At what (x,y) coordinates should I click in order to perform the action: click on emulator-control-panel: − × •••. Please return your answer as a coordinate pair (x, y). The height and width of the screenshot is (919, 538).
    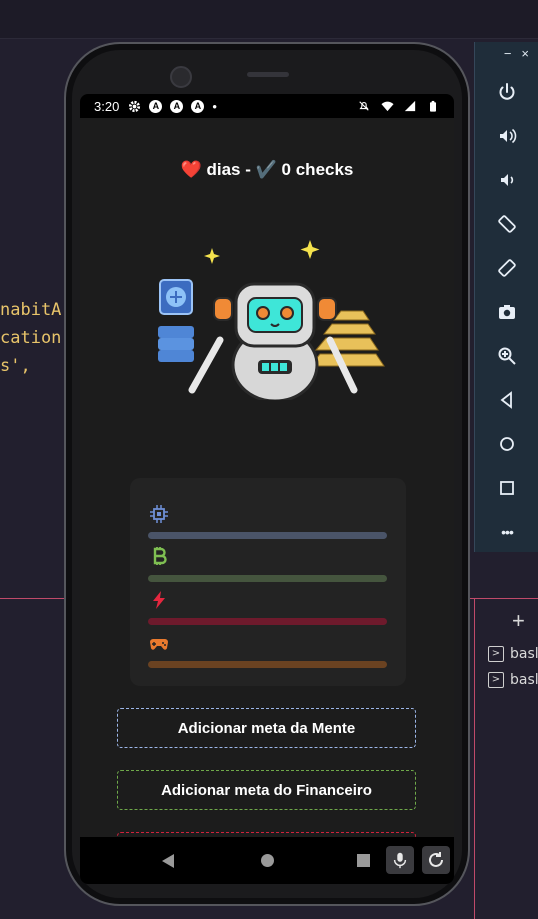
    Looking at the image, I should click on (506, 297).